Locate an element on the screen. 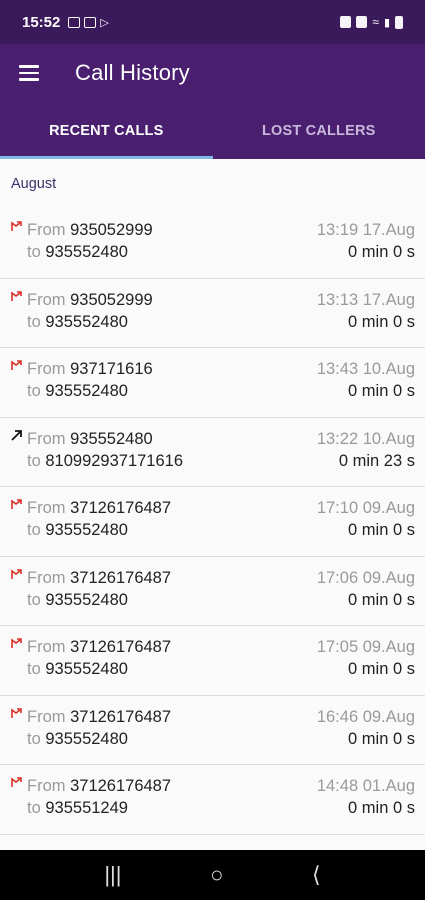 The width and height of the screenshot is (425, 900). home-icon: ○ is located at coordinates (216, 875).